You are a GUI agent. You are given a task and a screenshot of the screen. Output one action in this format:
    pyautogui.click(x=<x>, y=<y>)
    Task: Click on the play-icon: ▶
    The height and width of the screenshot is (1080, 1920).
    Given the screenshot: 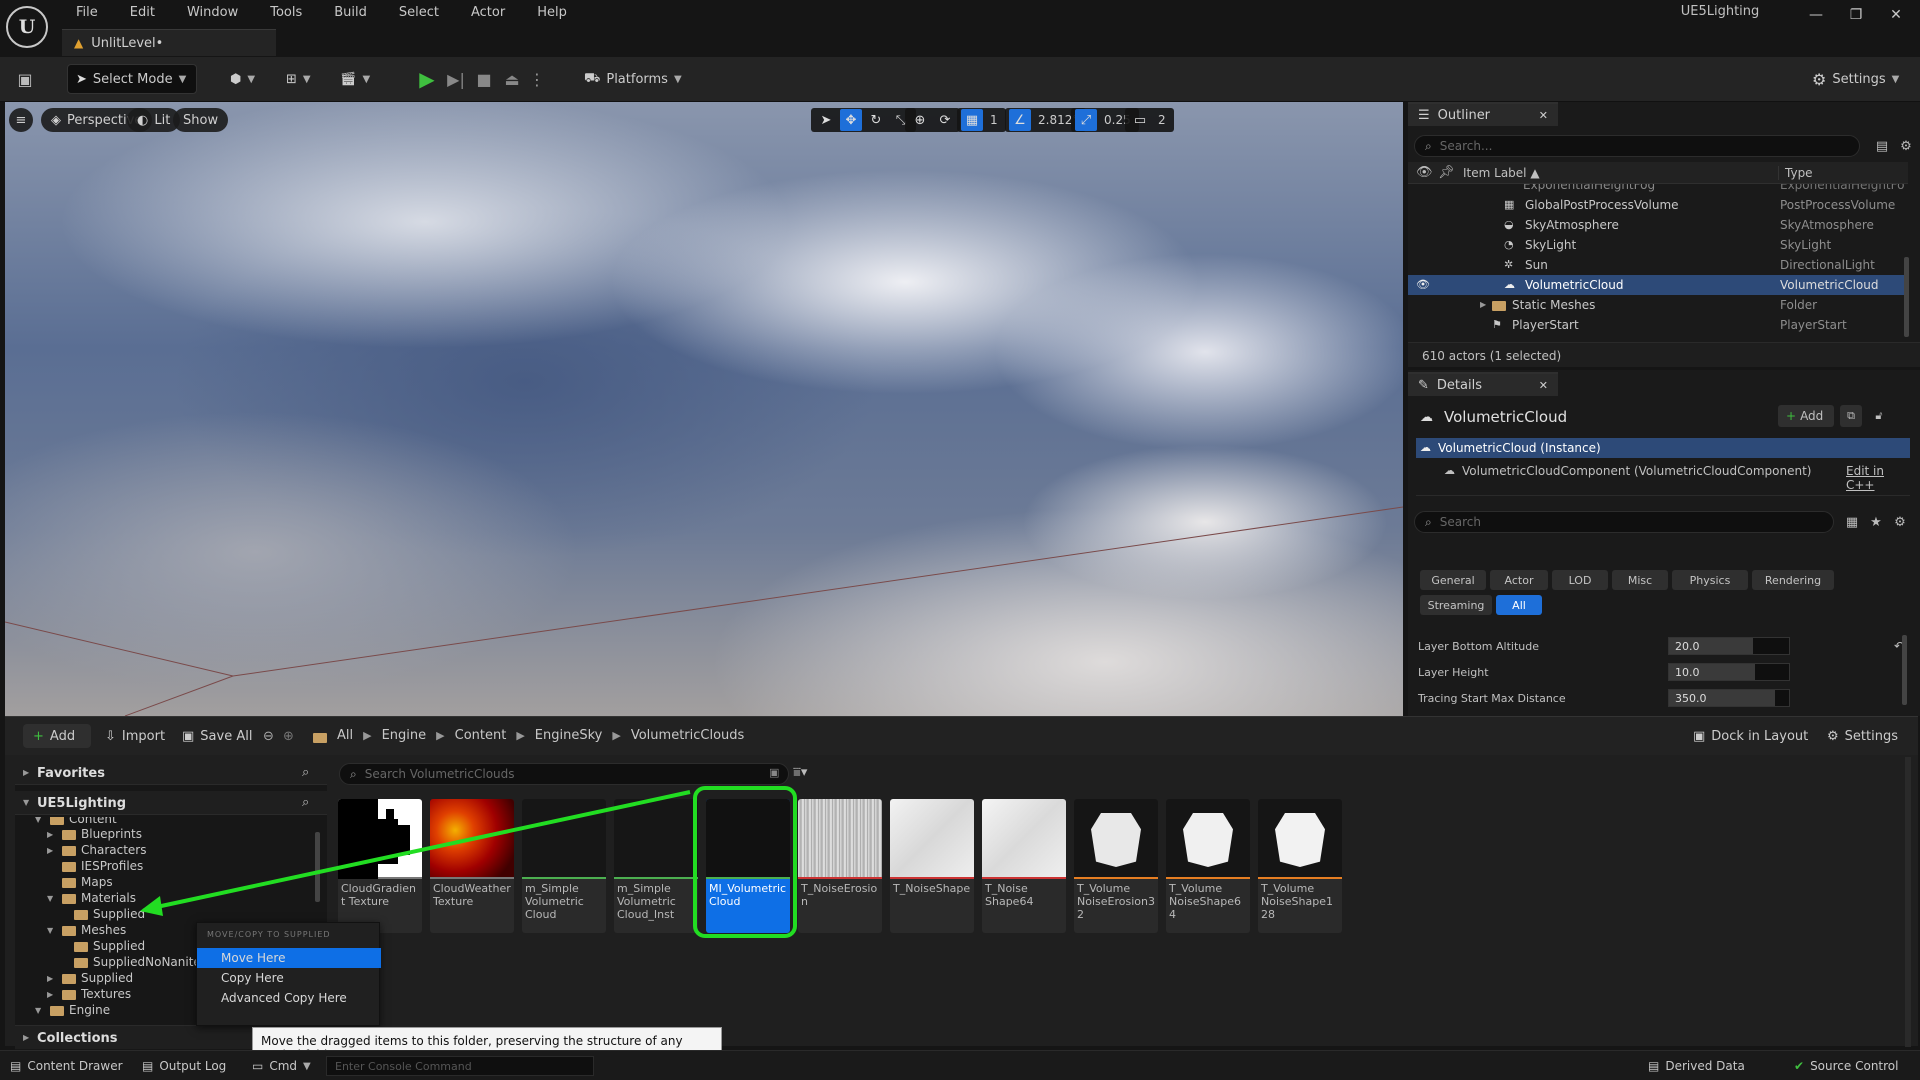 What is the action you would take?
    pyautogui.click(x=427, y=79)
    